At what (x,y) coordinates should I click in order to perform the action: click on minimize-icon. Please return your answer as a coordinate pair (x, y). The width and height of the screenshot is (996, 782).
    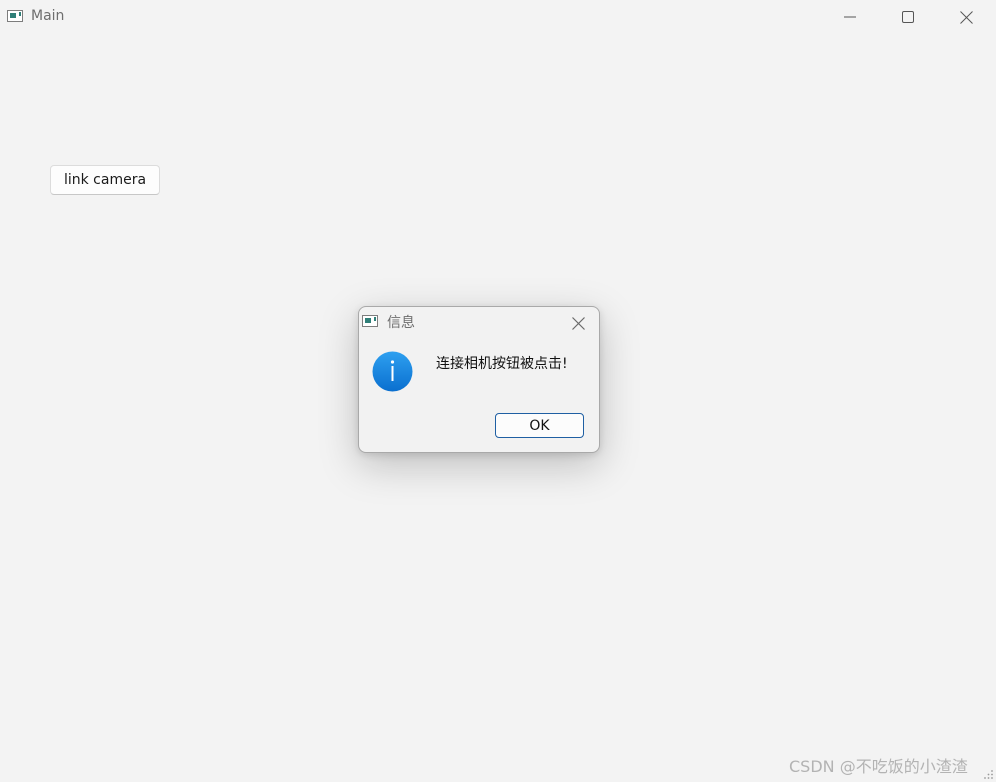
    Looking at the image, I should click on (850, 17).